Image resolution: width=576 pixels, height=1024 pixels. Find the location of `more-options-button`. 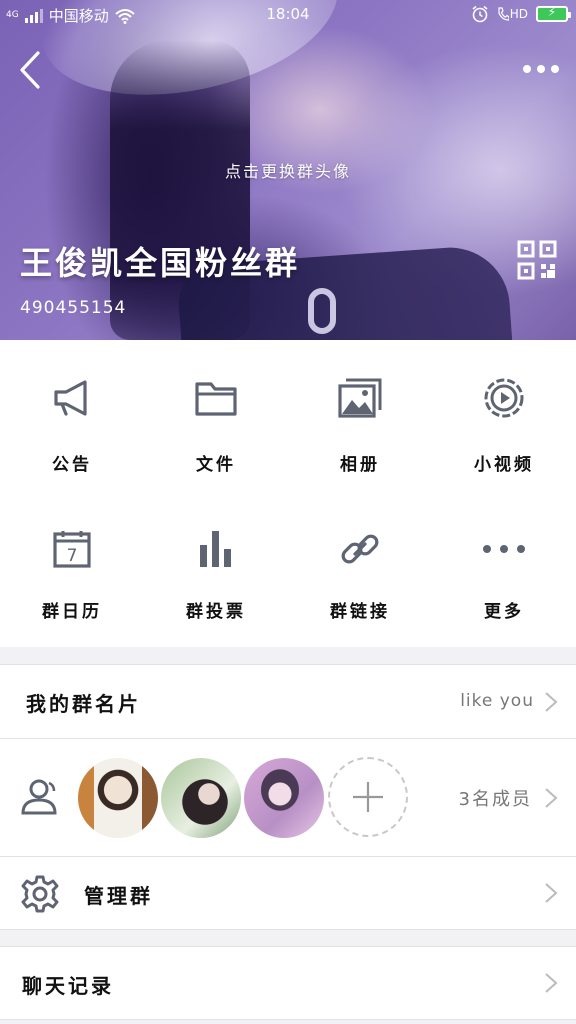

more-options-button is located at coordinates (541, 69).